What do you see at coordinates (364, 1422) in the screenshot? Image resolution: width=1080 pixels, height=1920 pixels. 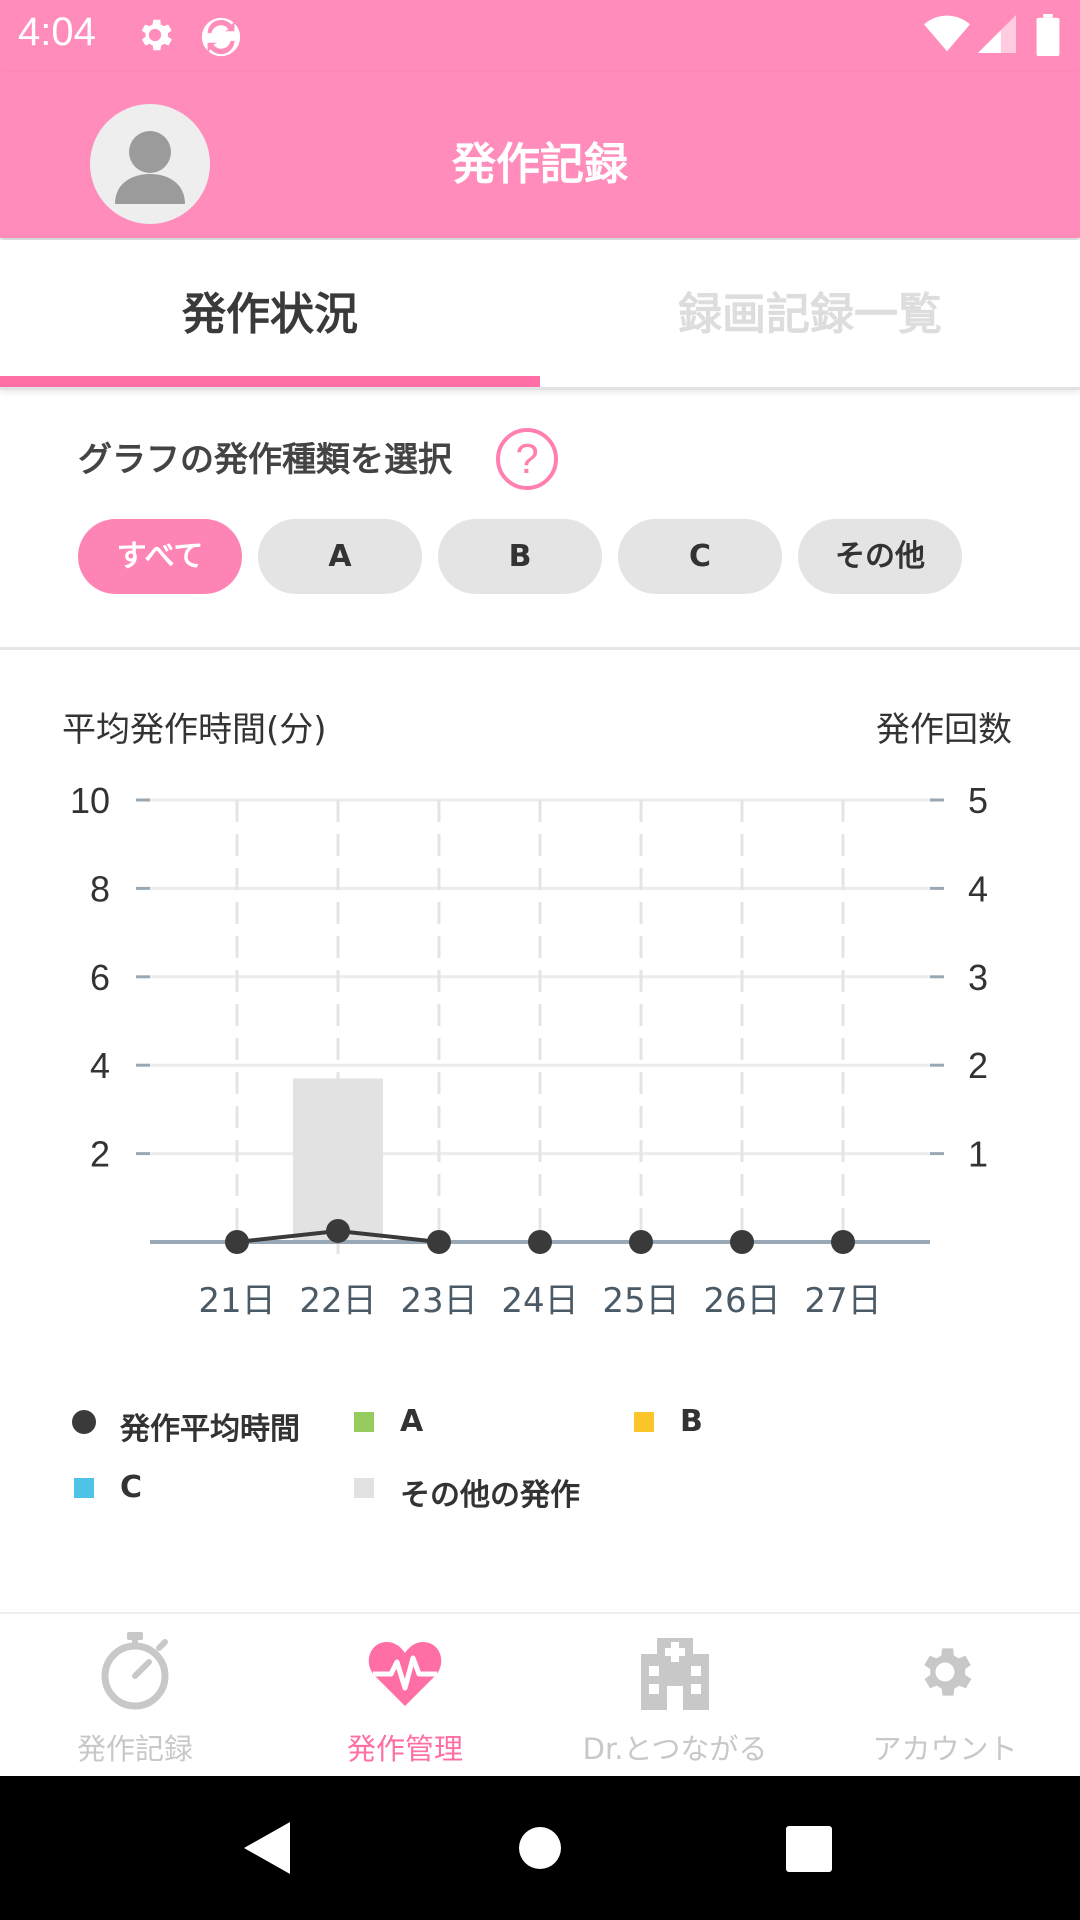 I see `legend-swatch-a` at bounding box center [364, 1422].